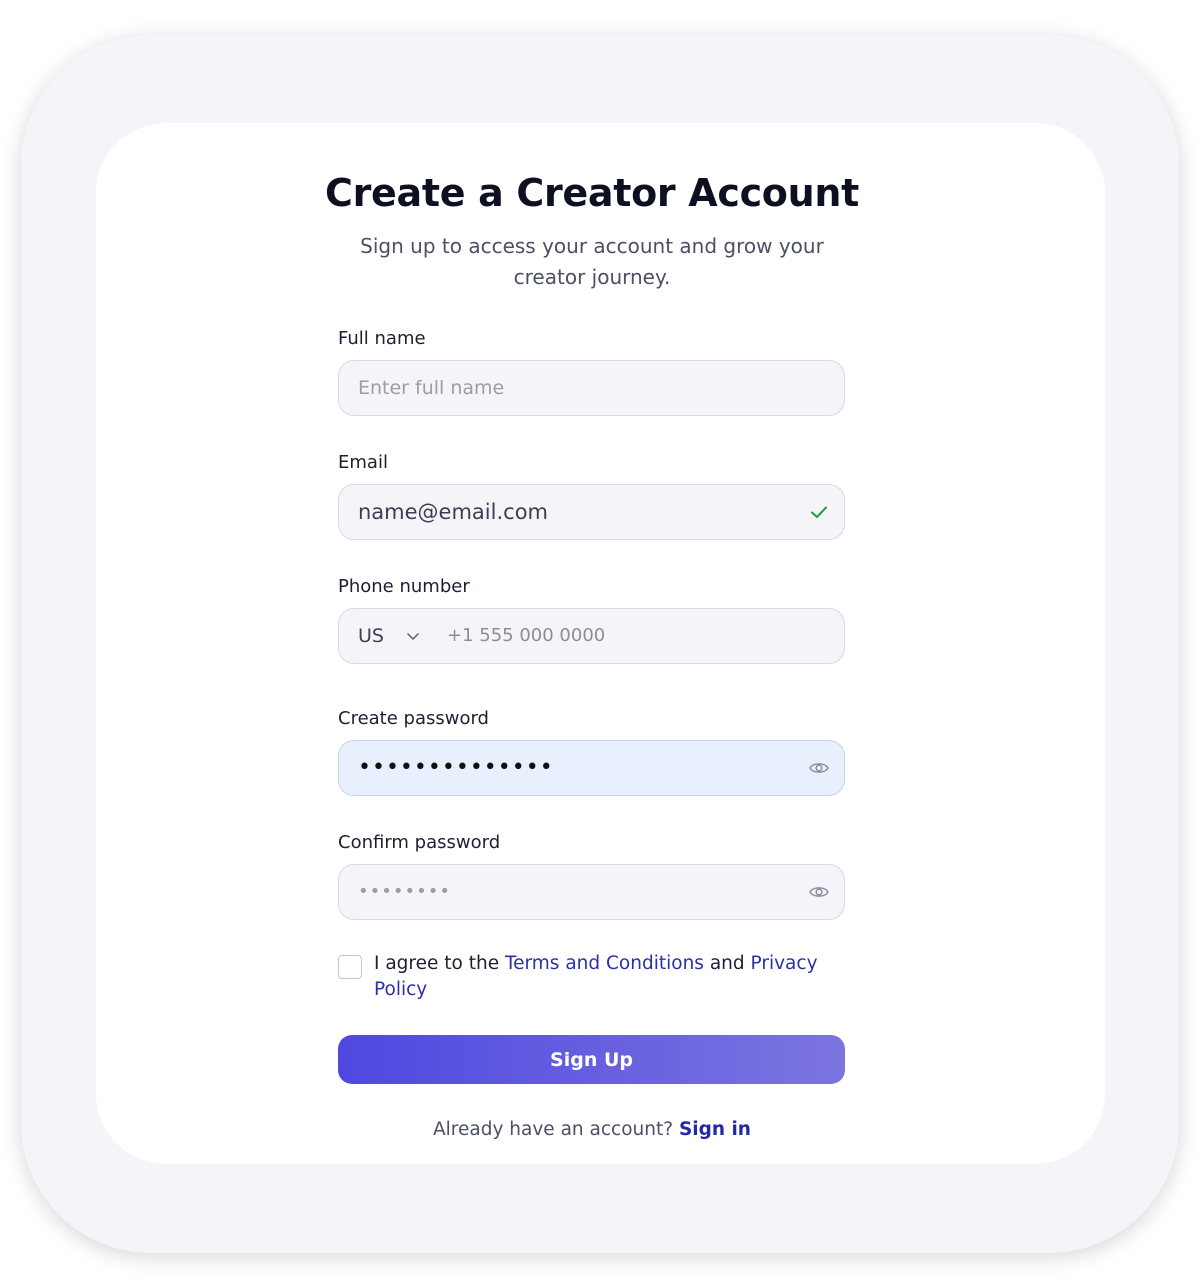  What do you see at coordinates (591, 512) in the screenshot?
I see `email-field: name@email.com` at bounding box center [591, 512].